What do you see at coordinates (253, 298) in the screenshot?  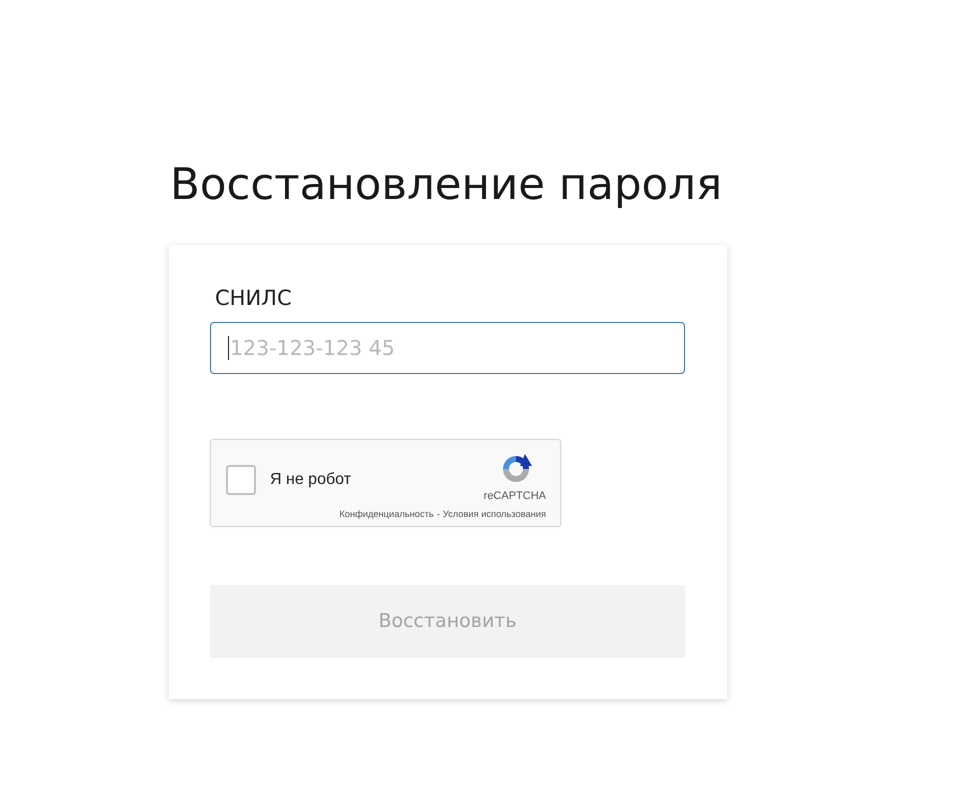 I see `snils-label: СНИЛС` at bounding box center [253, 298].